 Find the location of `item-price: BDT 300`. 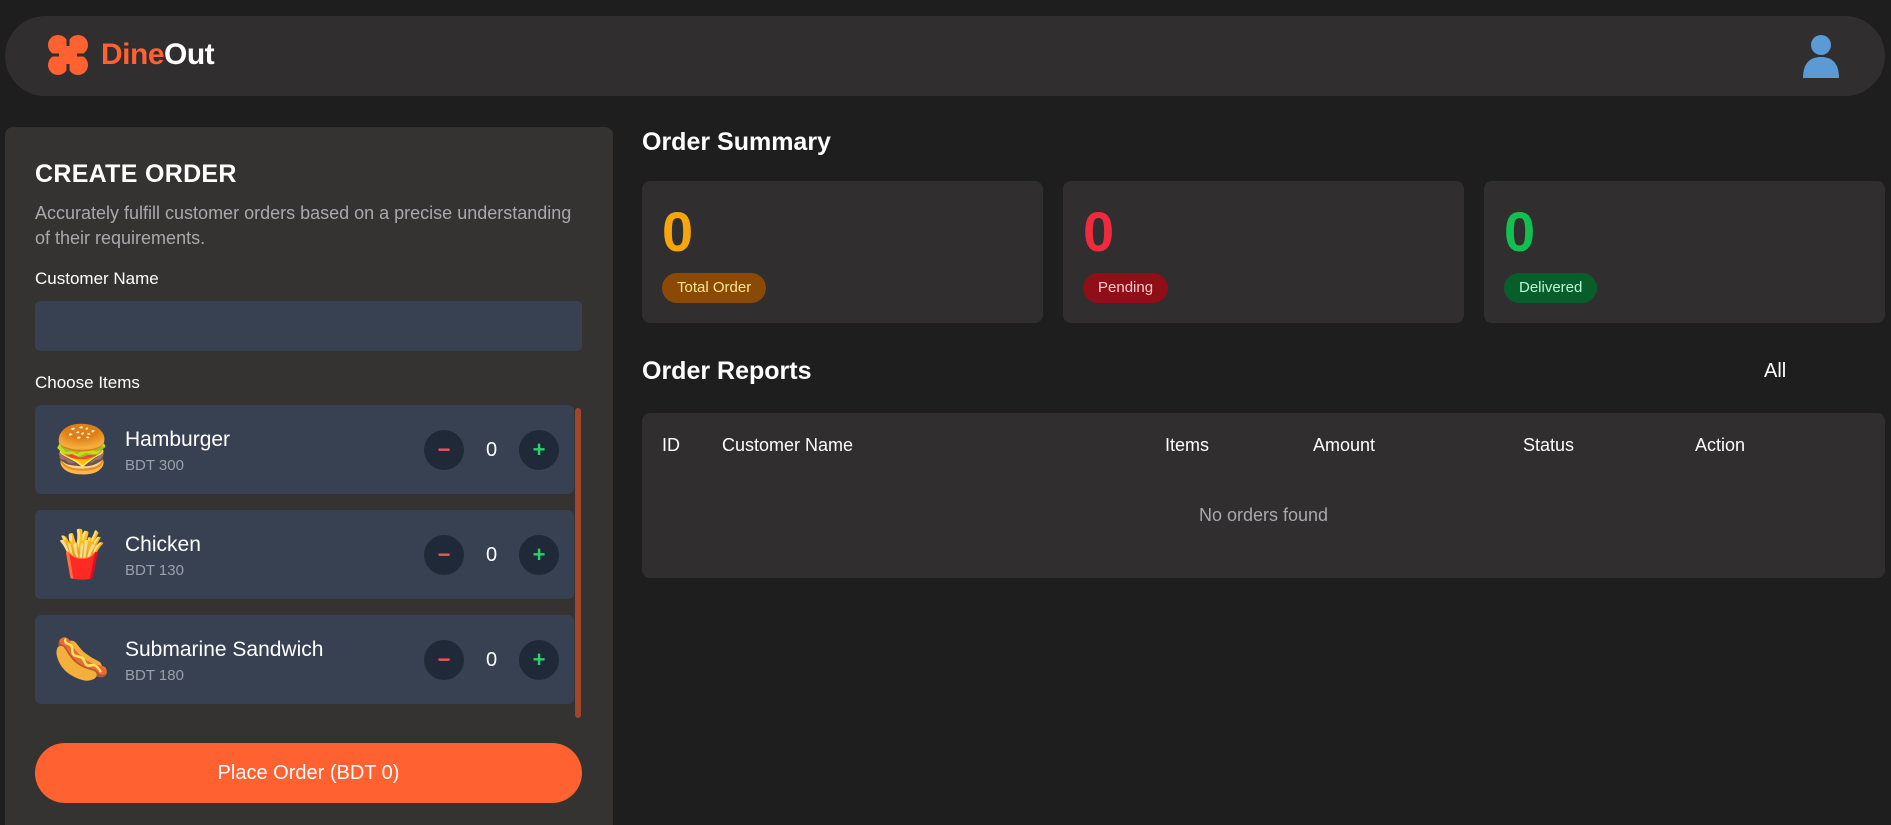

item-price: BDT 300 is located at coordinates (154, 465).